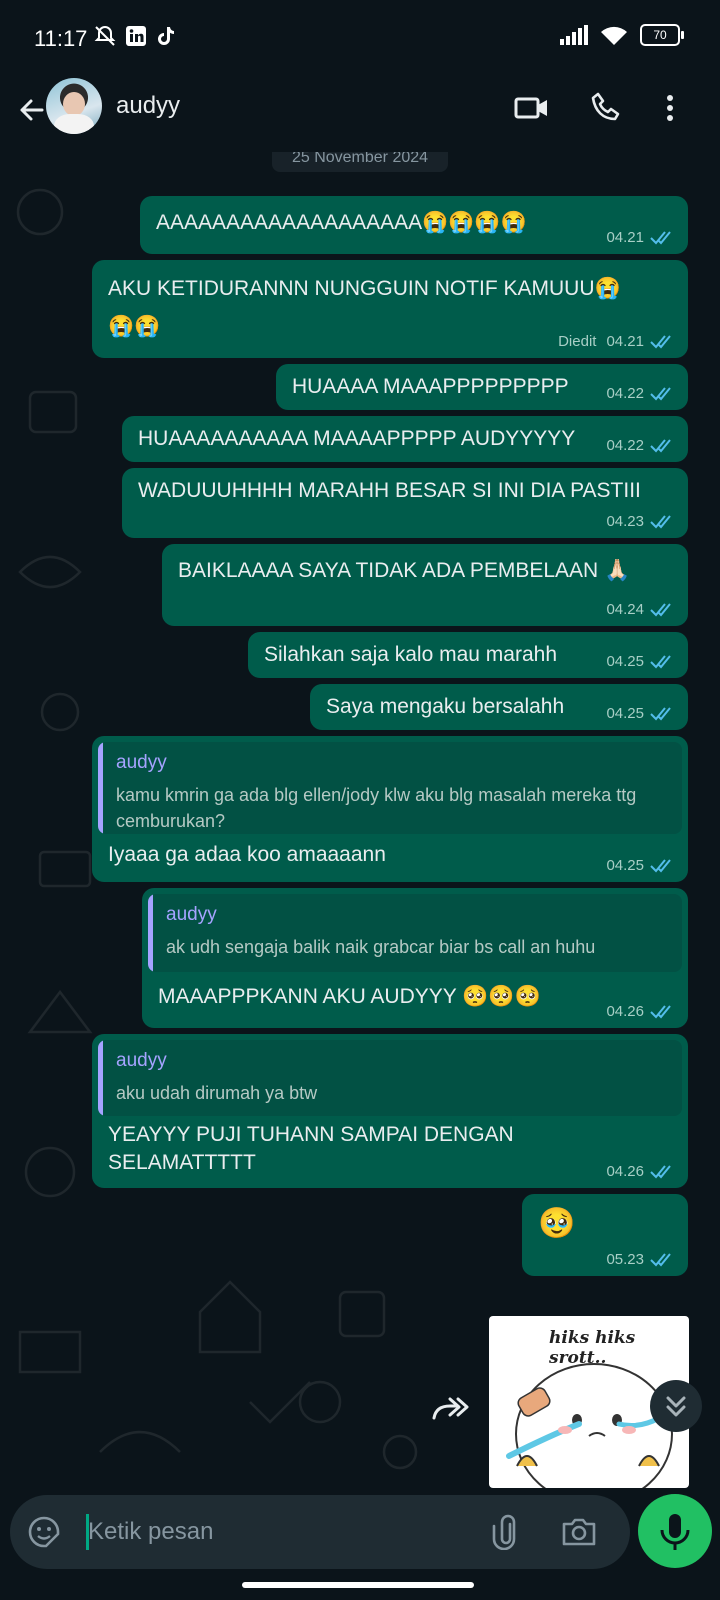 Image resolution: width=720 pixels, height=1600 pixels. What do you see at coordinates (577, 341) in the screenshot?
I see `edited-label: Diedit` at bounding box center [577, 341].